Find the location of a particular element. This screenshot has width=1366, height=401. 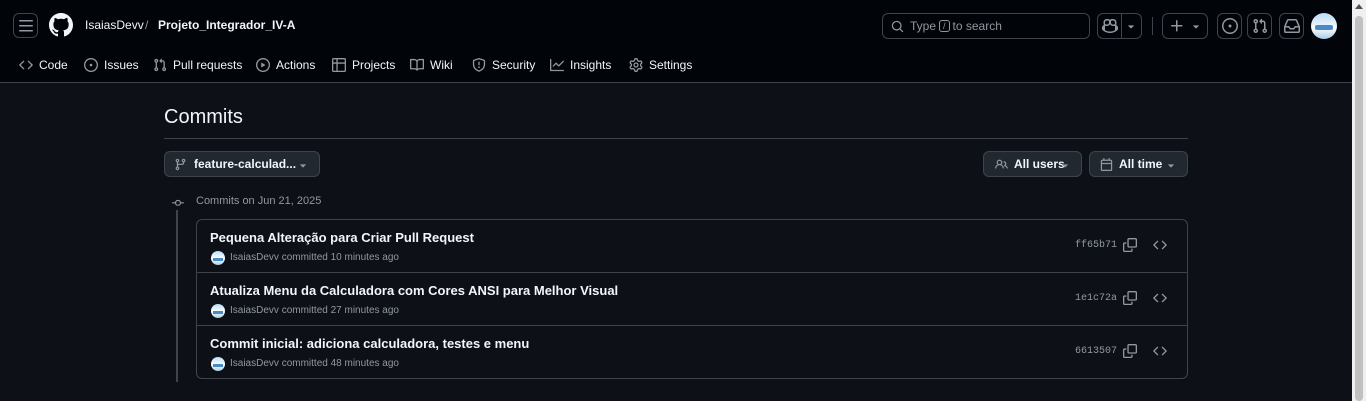

graph-icon is located at coordinates (557, 65).